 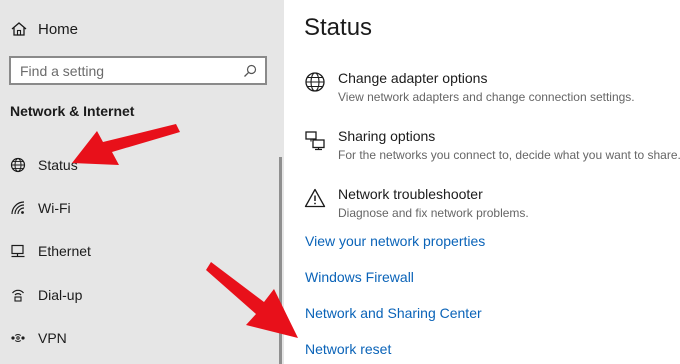 What do you see at coordinates (58, 29) in the screenshot?
I see `home-label: Home` at bounding box center [58, 29].